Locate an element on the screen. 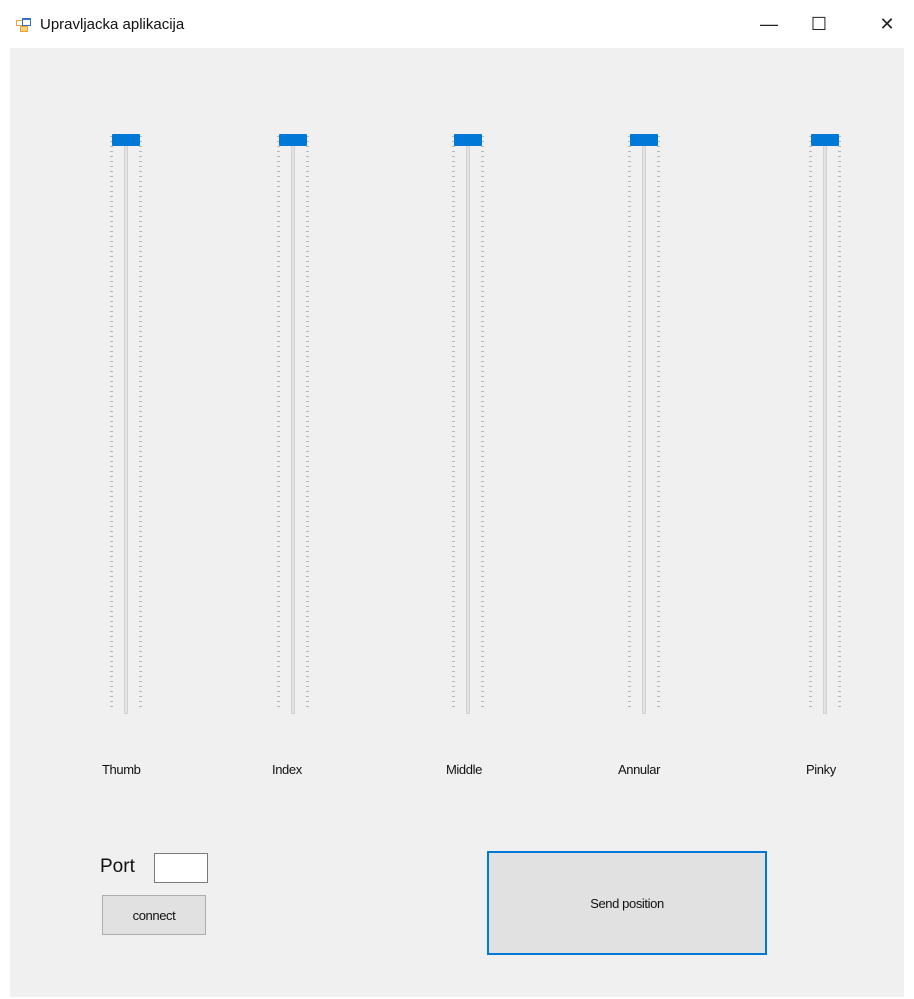 Image resolution: width=914 pixels, height=999 pixels. title-bar: Upravljacka aplikacija — ☐ ✕ is located at coordinates (457, 24).